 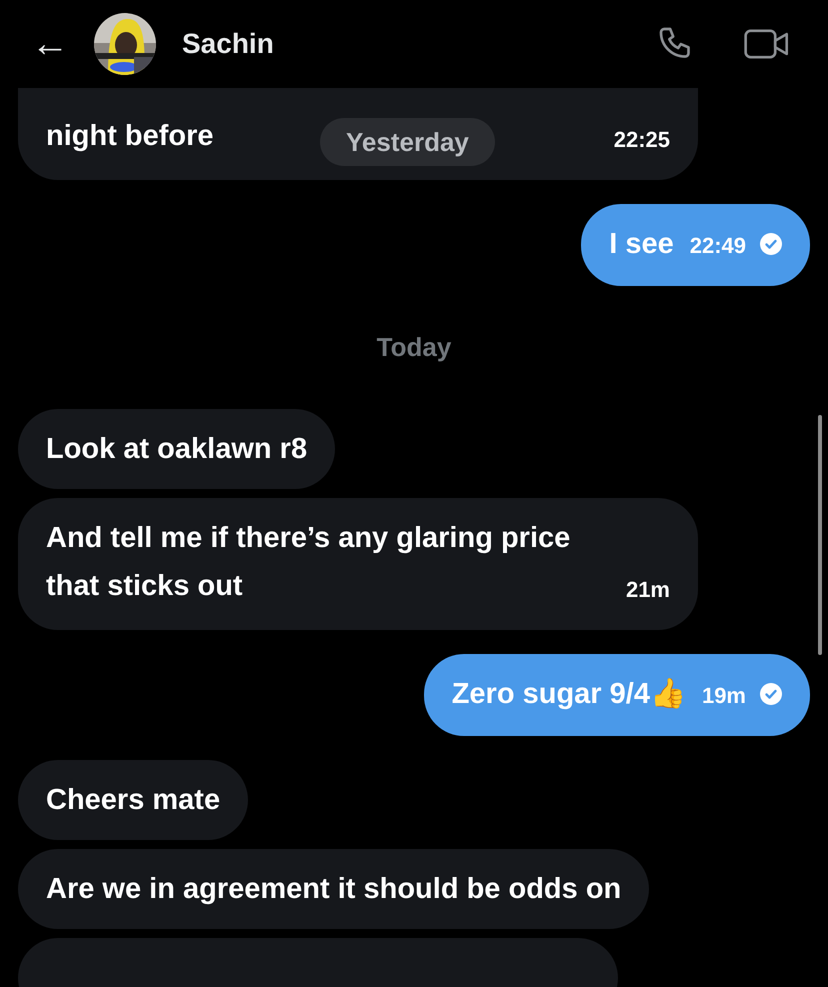 What do you see at coordinates (177, 449) in the screenshot?
I see `message-bubble: Look at oaklawn r8` at bounding box center [177, 449].